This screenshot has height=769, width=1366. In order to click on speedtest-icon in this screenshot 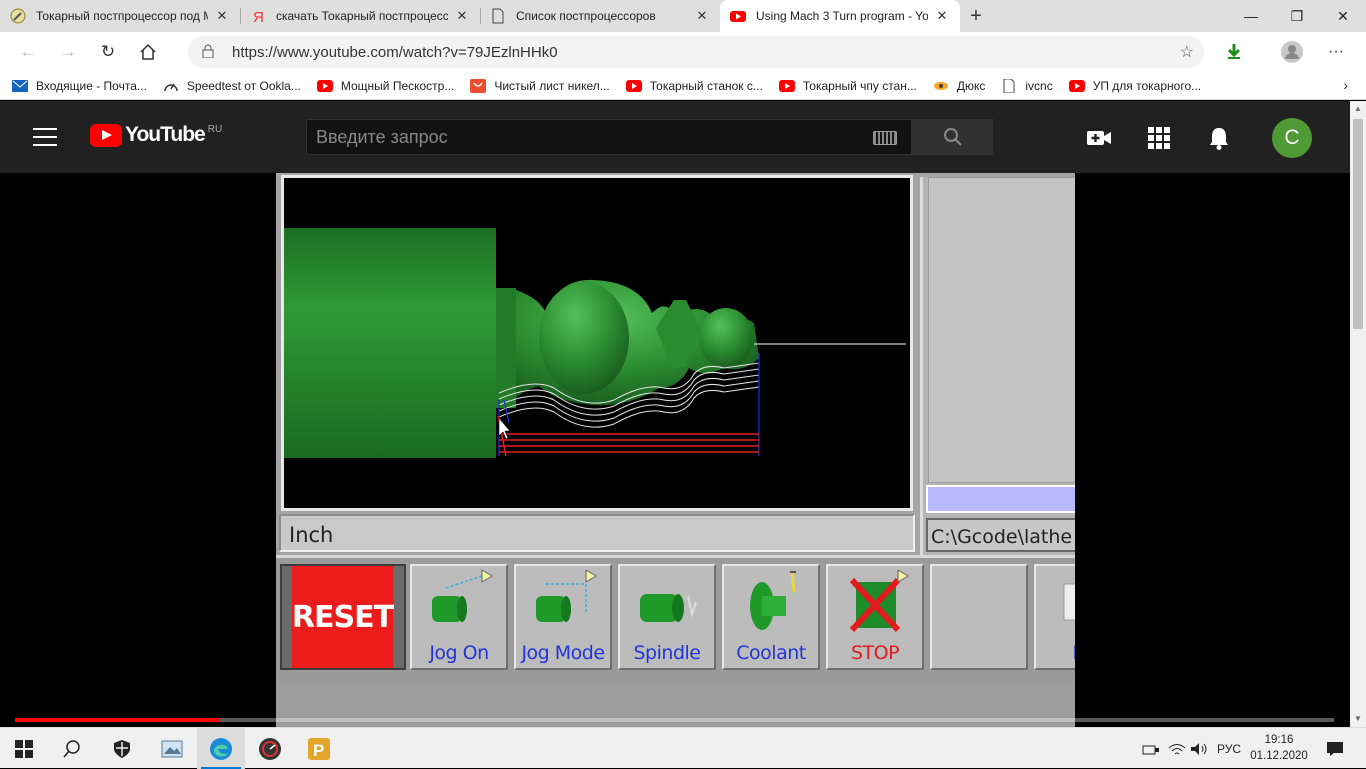, I will do `click(171, 86)`.